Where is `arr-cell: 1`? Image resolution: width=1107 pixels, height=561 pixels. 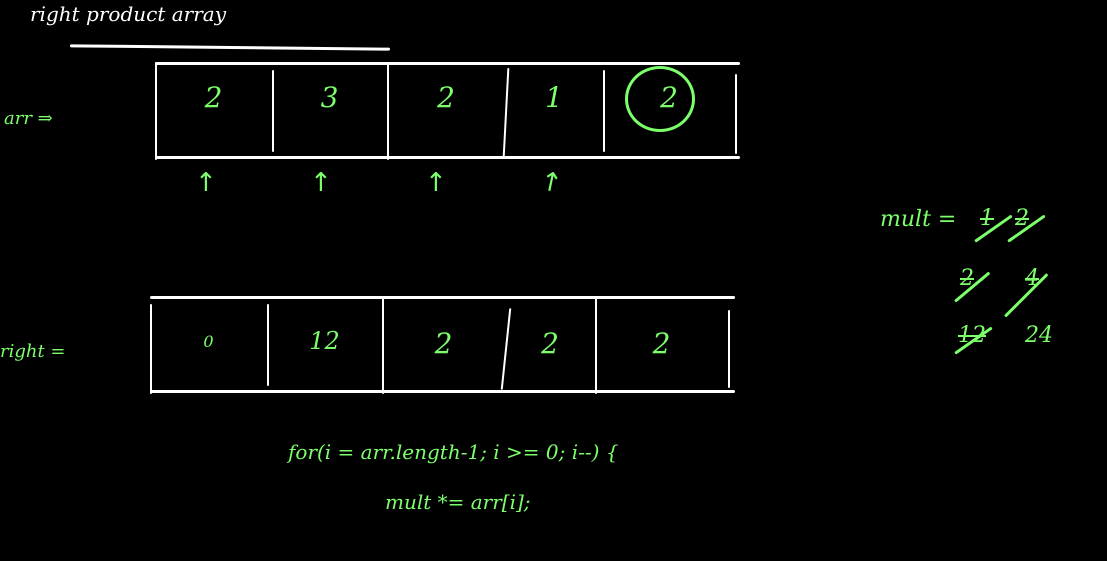
arr-cell: 1 is located at coordinates (554, 111).